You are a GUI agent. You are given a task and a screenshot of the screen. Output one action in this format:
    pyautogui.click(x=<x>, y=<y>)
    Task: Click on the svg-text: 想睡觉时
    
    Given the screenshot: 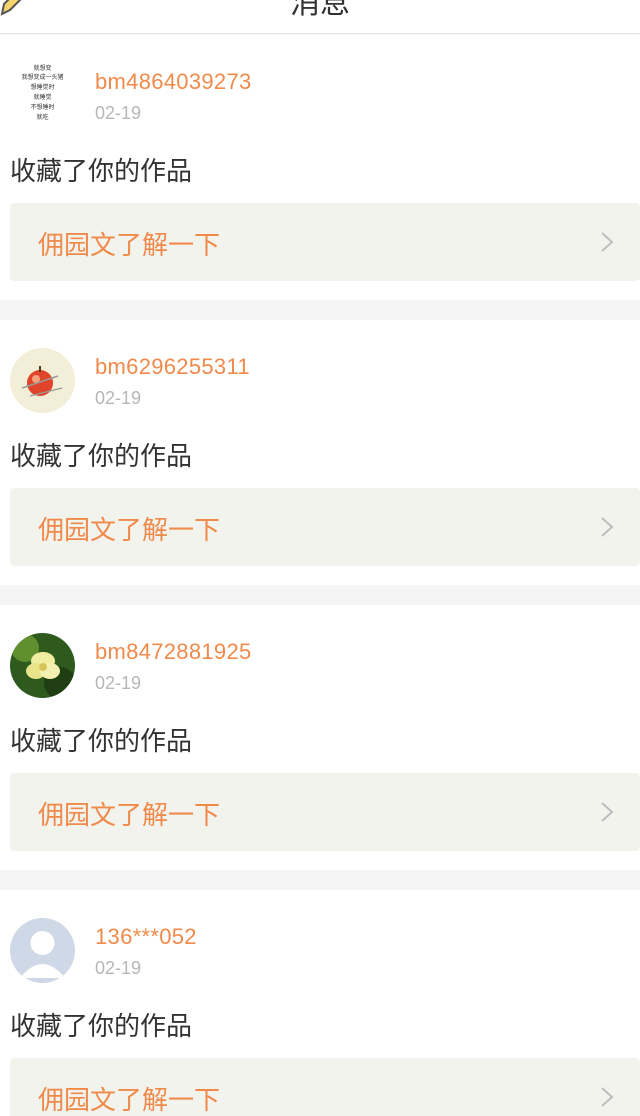 What is the action you would take?
    pyautogui.click(x=42, y=87)
    